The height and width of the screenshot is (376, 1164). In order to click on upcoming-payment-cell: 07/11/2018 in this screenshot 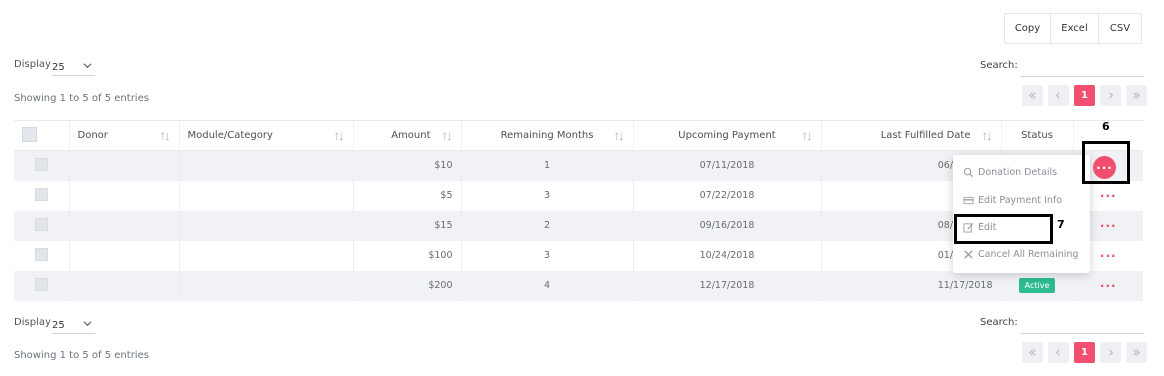, I will do `click(727, 165)`.